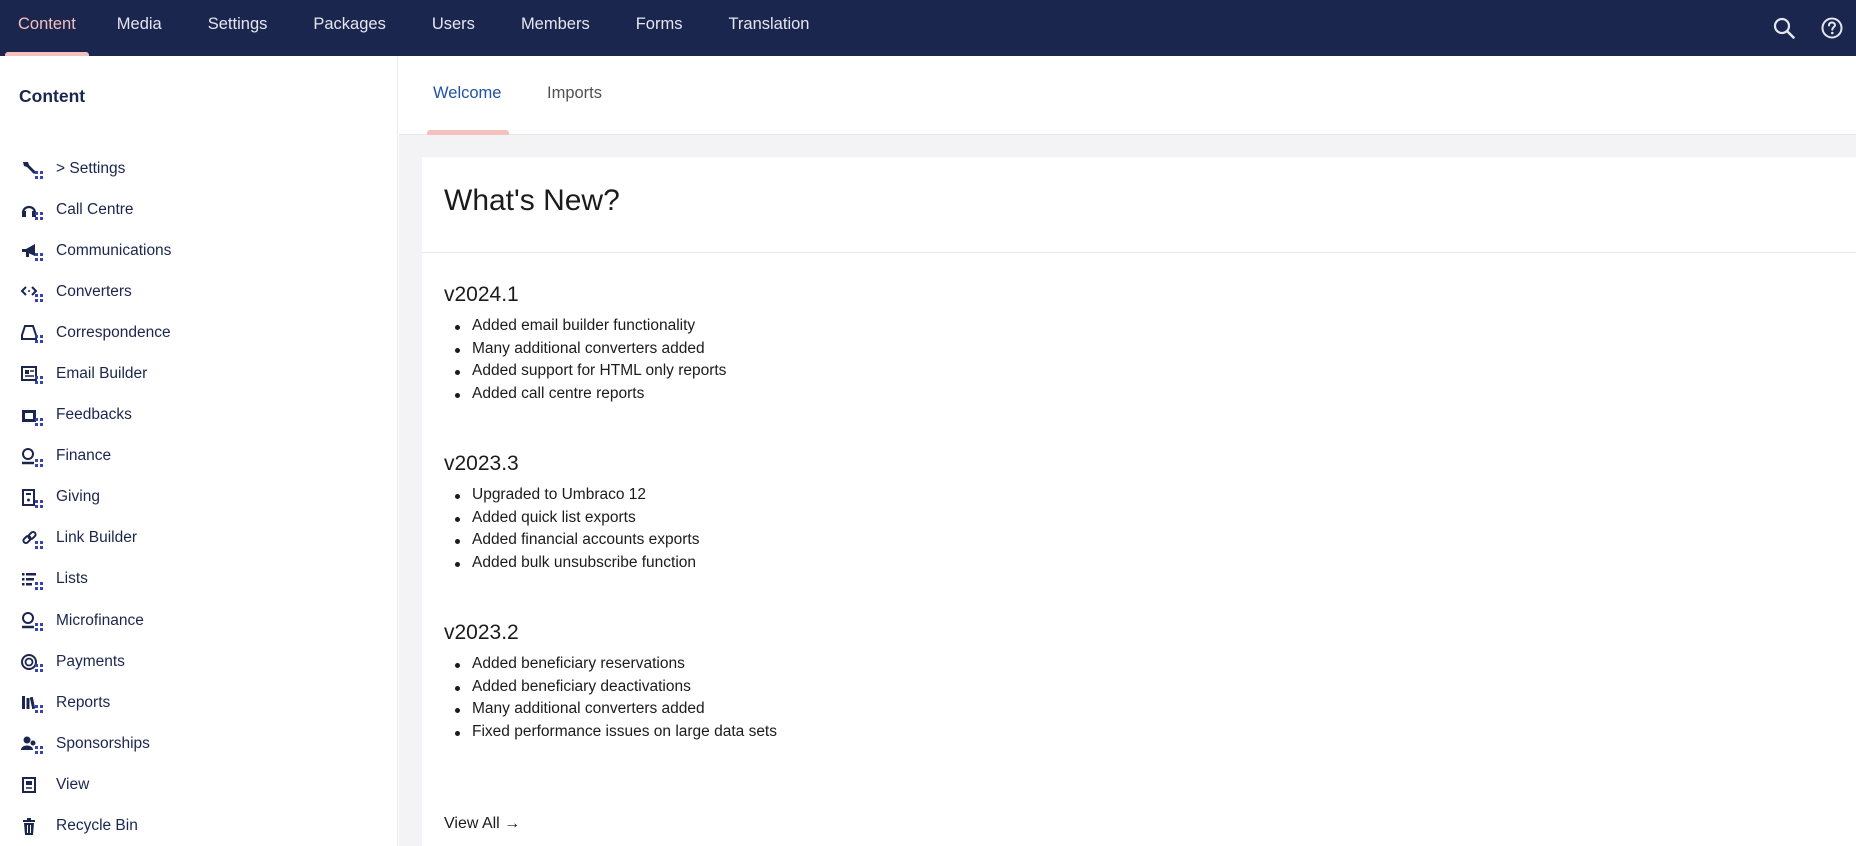 The width and height of the screenshot is (1856, 846). Describe the element at coordinates (453, 28) in the screenshot. I see `nav-users: Users` at that location.